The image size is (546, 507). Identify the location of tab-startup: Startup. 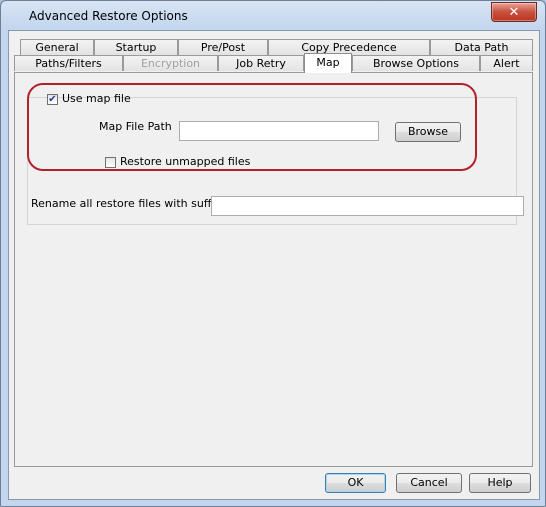
(136, 47).